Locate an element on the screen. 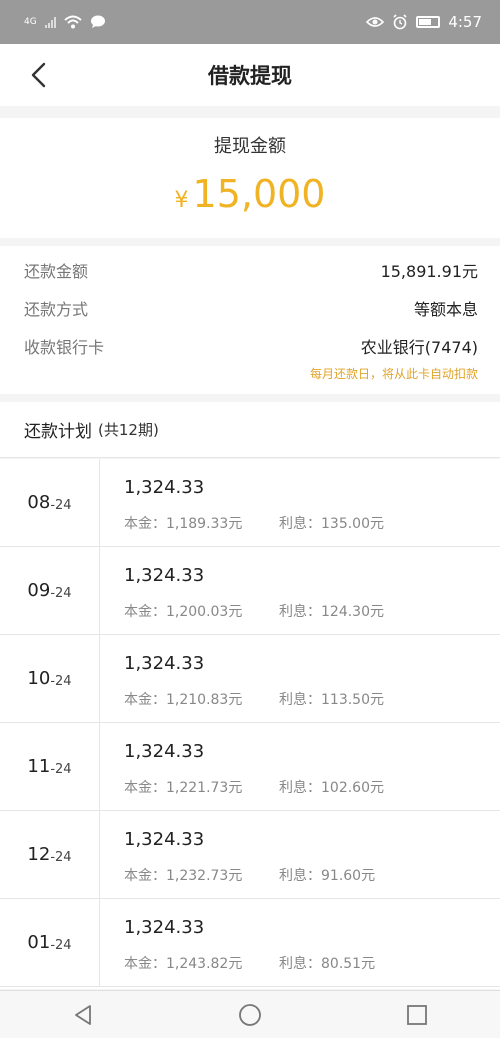  amount-number: 15,000 is located at coordinates (259, 194).